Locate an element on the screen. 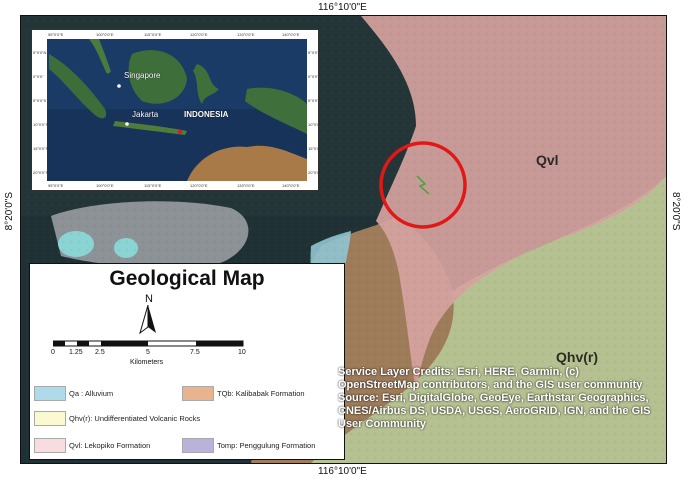 The image size is (685, 479). inset-left-tick: 20°0'0"S is located at coordinates (41, 172).